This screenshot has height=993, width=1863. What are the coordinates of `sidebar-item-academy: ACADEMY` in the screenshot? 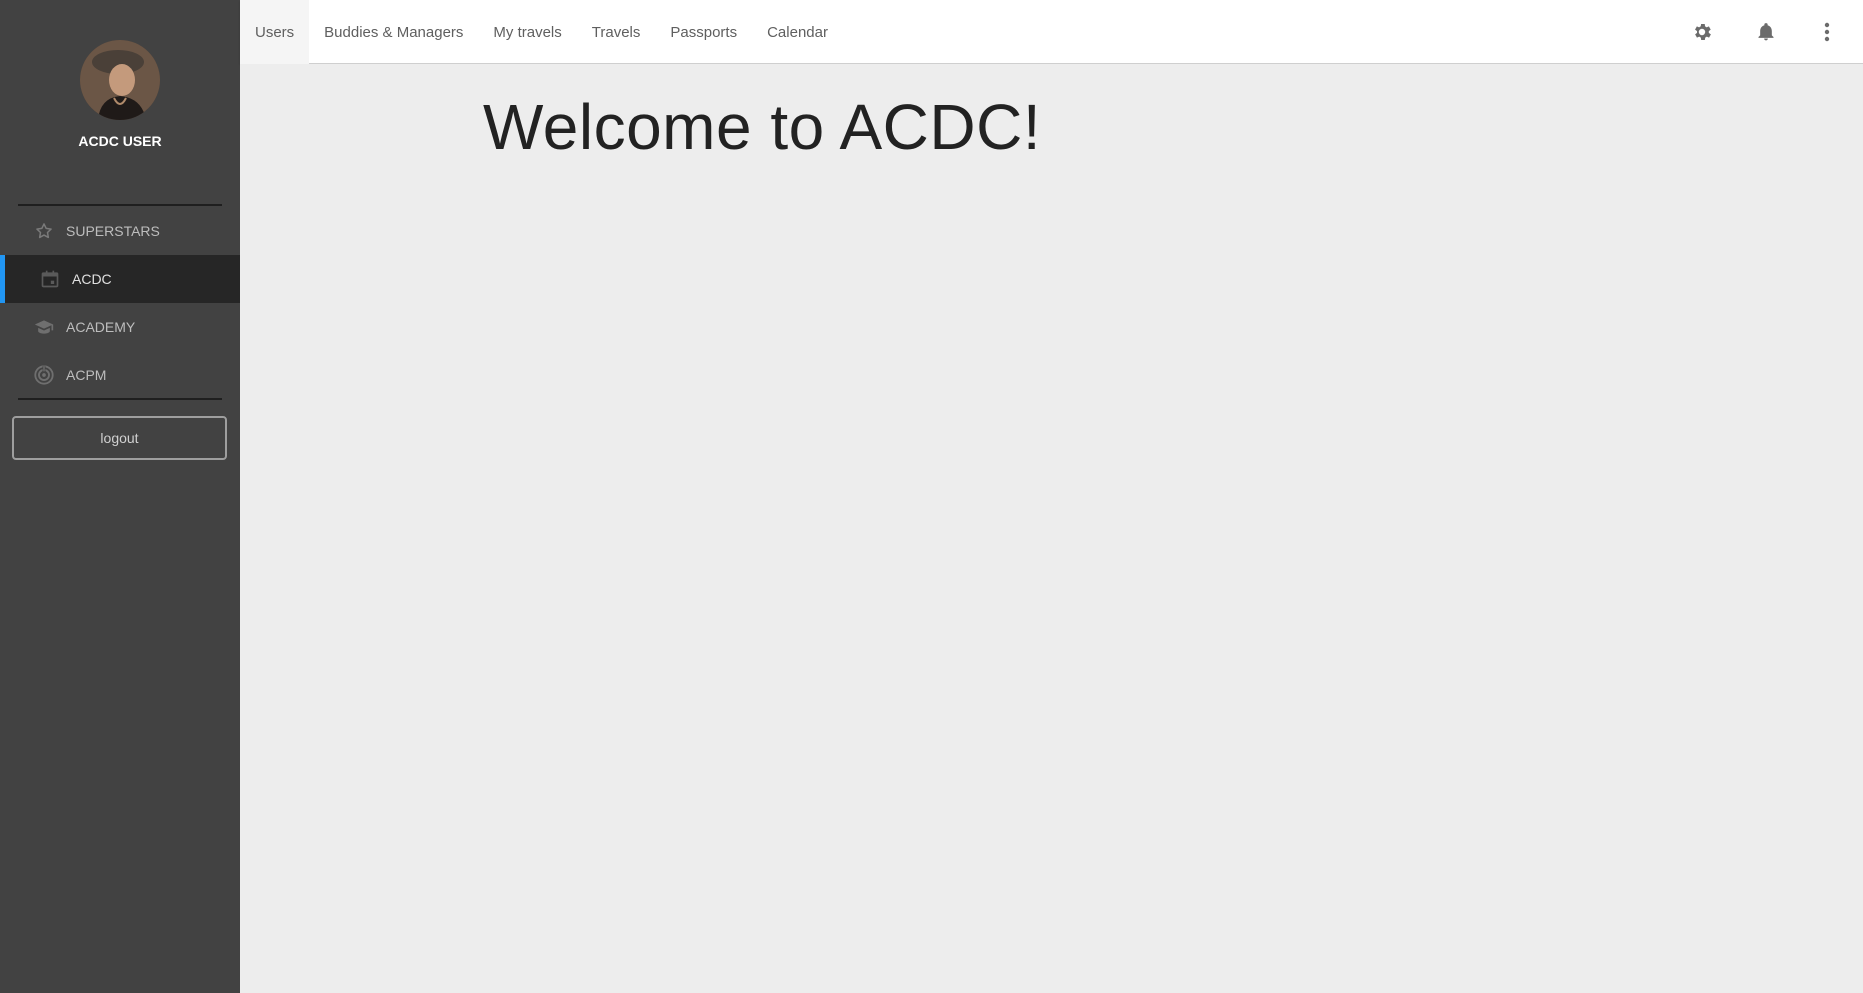 It's located at (120, 327).